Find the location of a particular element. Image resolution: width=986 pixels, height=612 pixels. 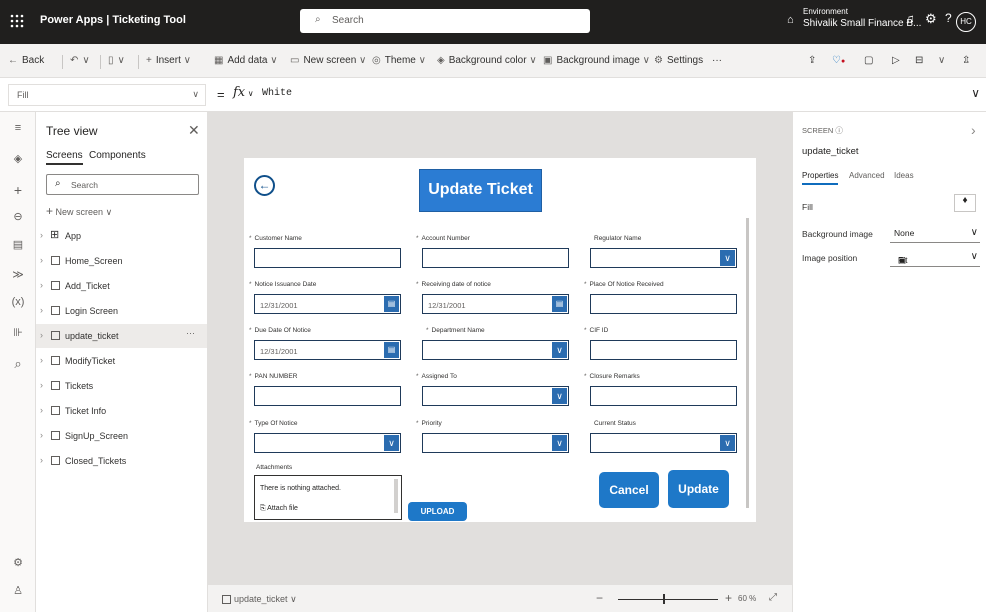

tab-properties: Properties is located at coordinates (820, 178).